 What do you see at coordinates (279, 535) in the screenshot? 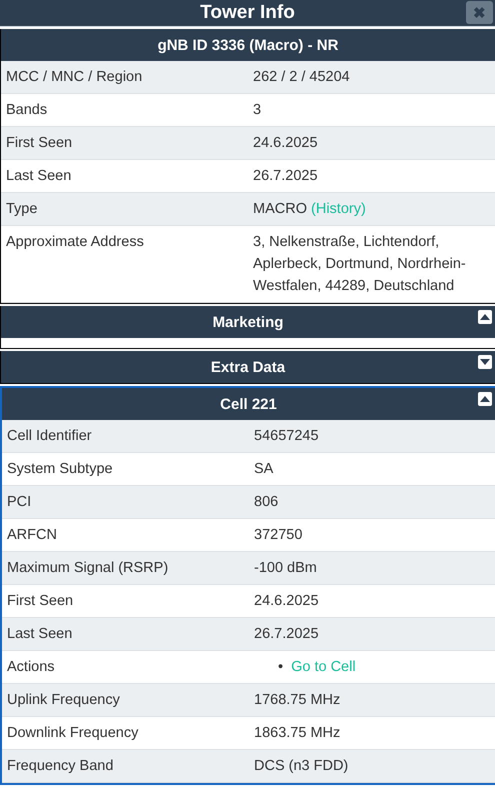
I see `row-value: 372750` at bounding box center [279, 535].